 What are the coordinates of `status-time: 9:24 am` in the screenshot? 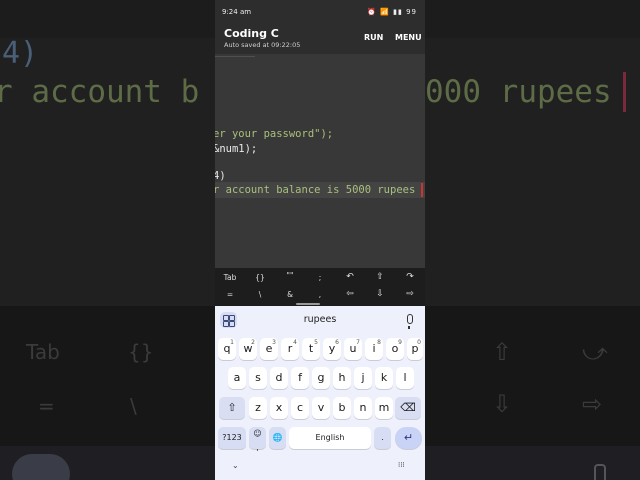 It's located at (237, 12).